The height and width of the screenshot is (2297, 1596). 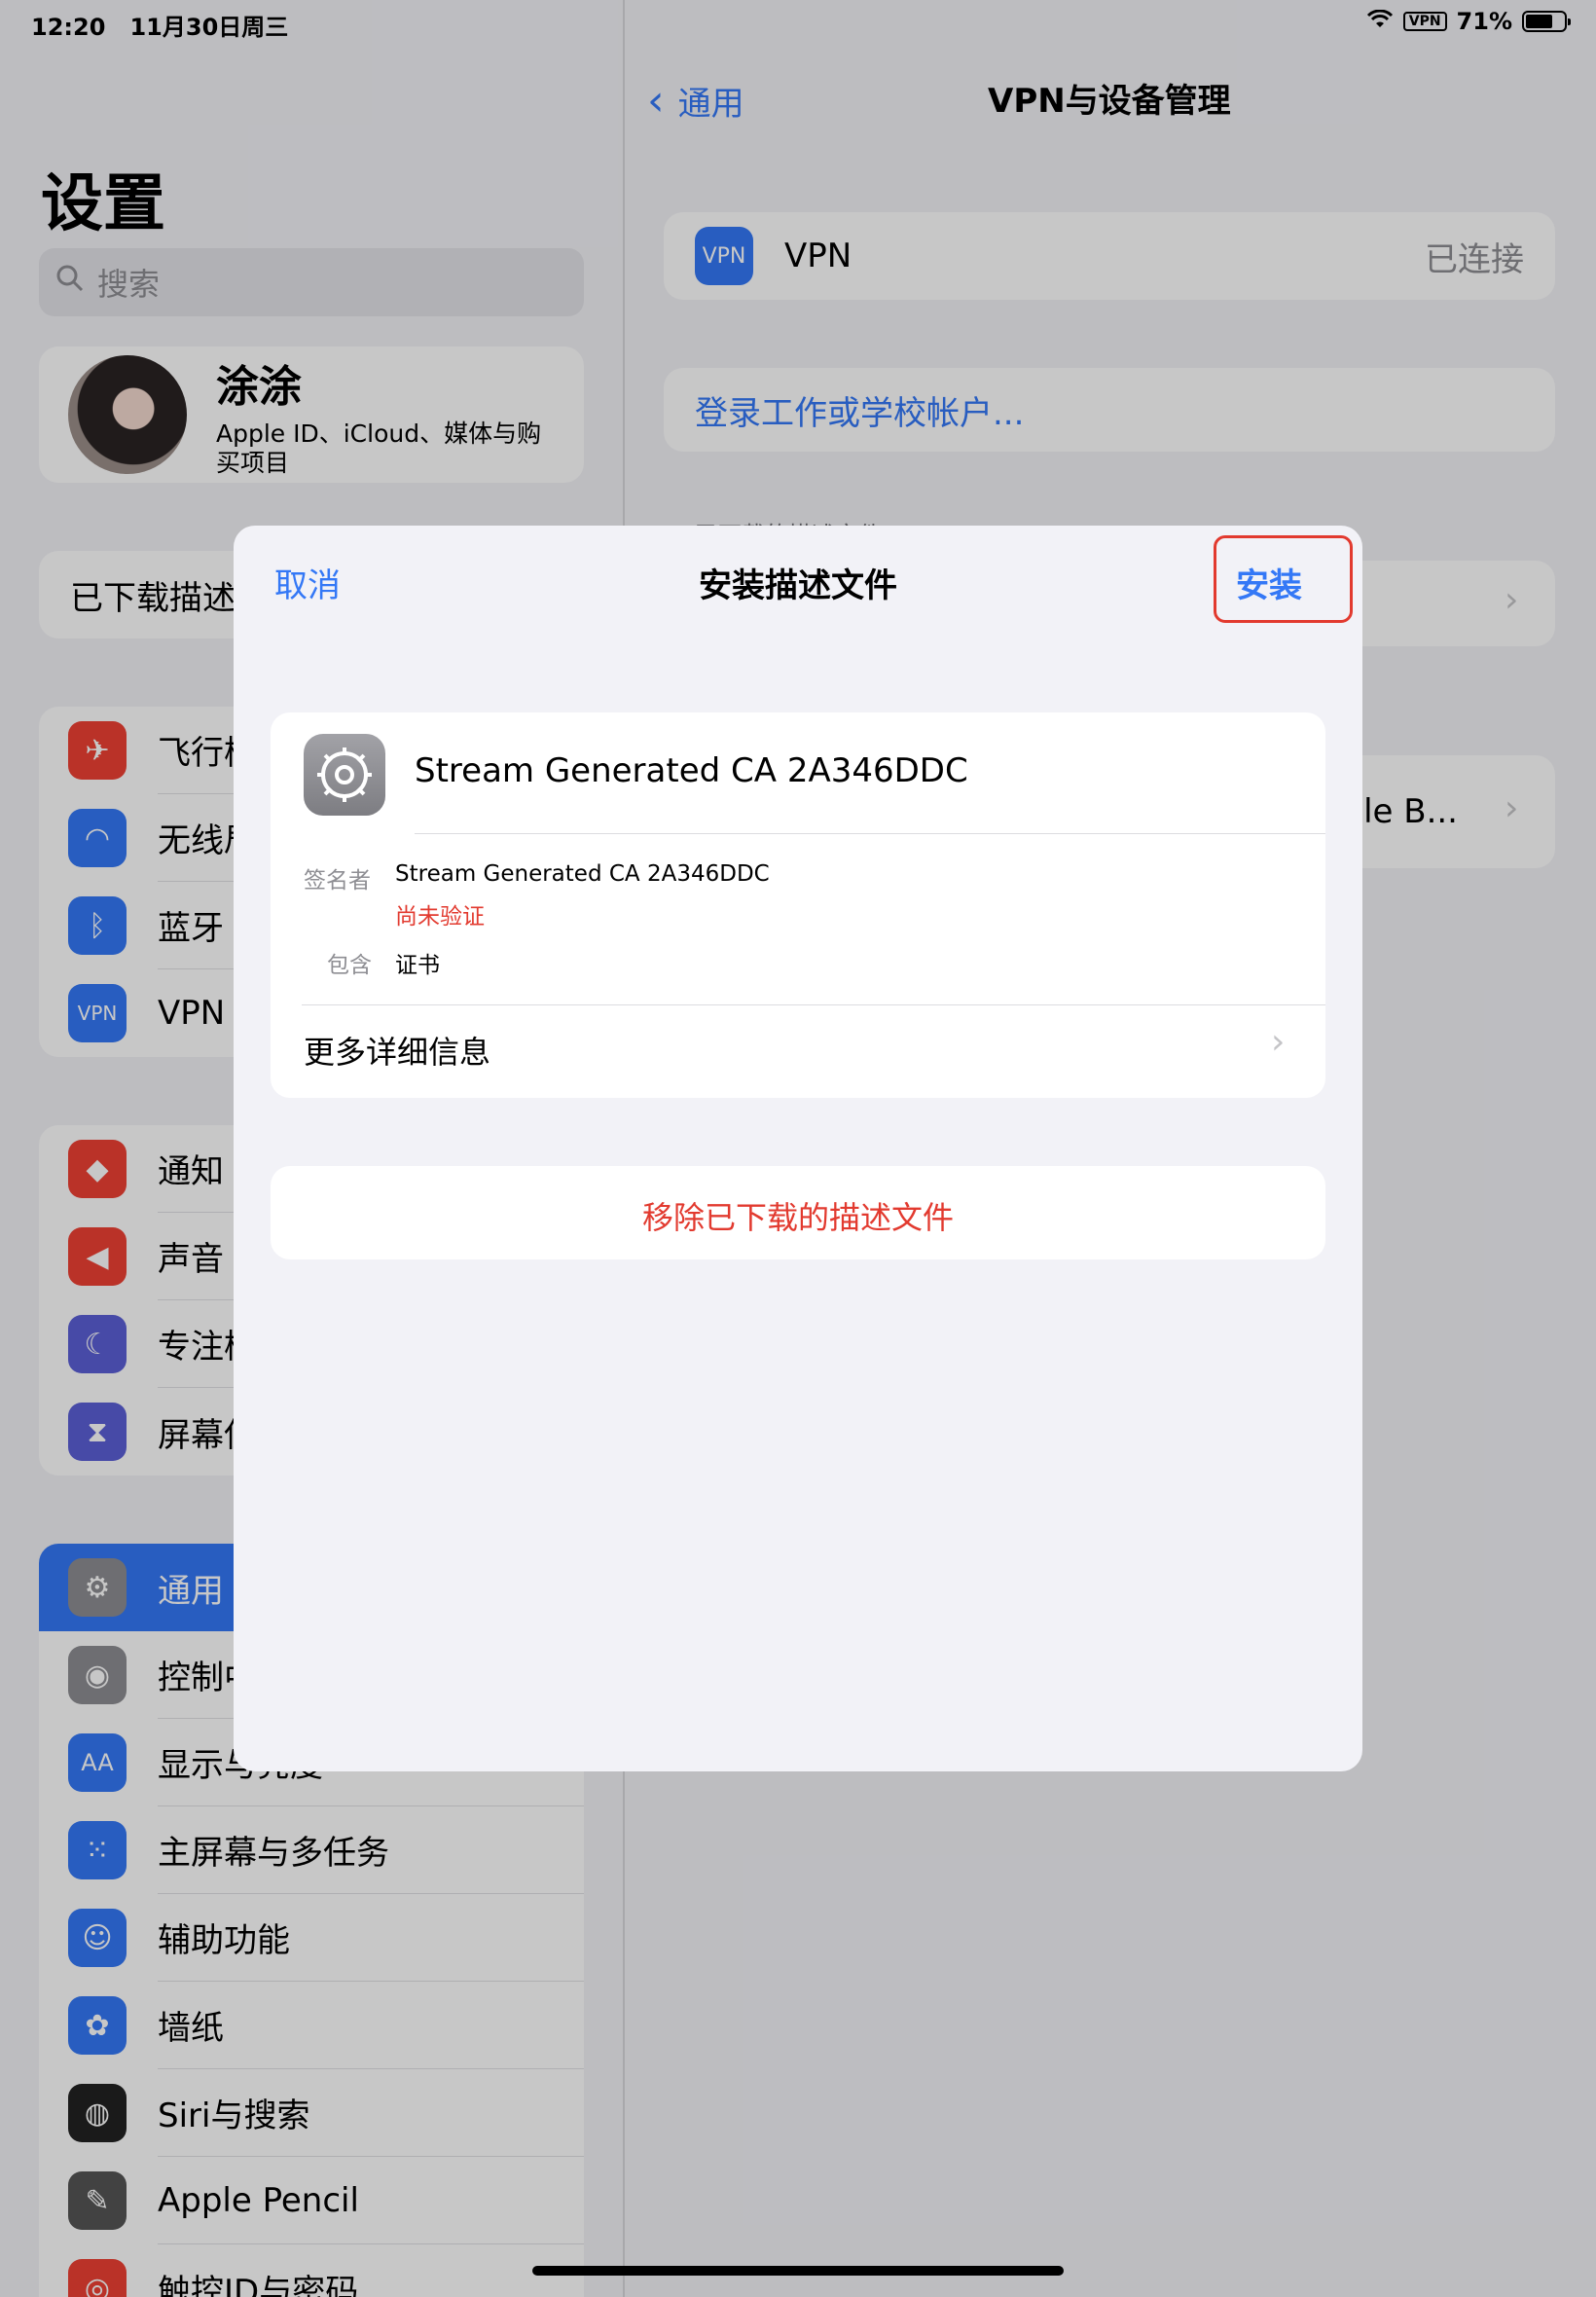 What do you see at coordinates (582, 874) in the screenshot?
I see `signer-value: Stream Generated CA 2A346DDC` at bounding box center [582, 874].